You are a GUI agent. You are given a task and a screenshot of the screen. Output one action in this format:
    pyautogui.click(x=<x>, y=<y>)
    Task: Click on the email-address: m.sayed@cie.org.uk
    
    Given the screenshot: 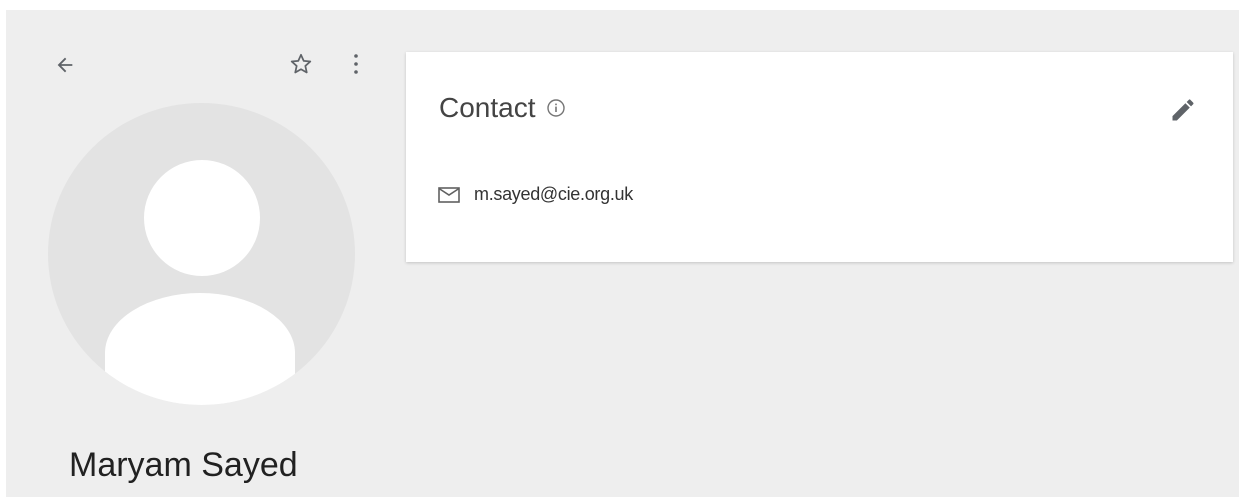 What is the action you would take?
    pyautogui.click(x=553, y=194)
    